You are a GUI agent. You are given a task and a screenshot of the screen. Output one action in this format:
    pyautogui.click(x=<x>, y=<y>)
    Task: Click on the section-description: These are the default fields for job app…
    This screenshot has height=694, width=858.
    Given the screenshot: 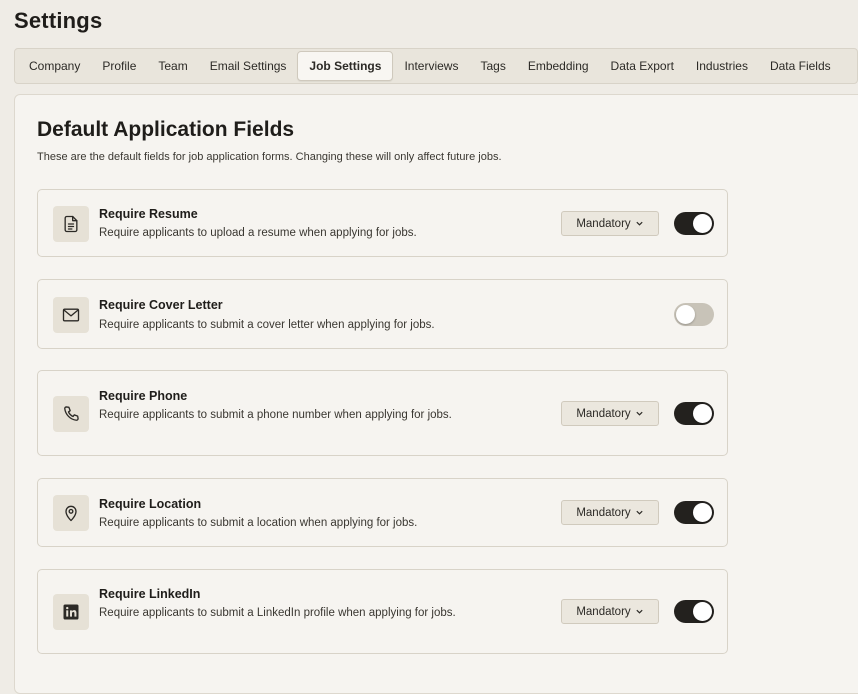 What is the action you would take?
    pyautogui.click(x=269, y=157)
    